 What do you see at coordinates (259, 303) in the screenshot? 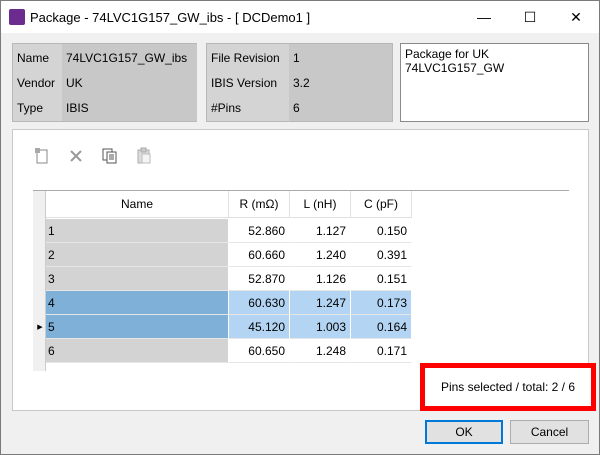
I see `cell-r: 60.630` at bounding box center [259, 303].